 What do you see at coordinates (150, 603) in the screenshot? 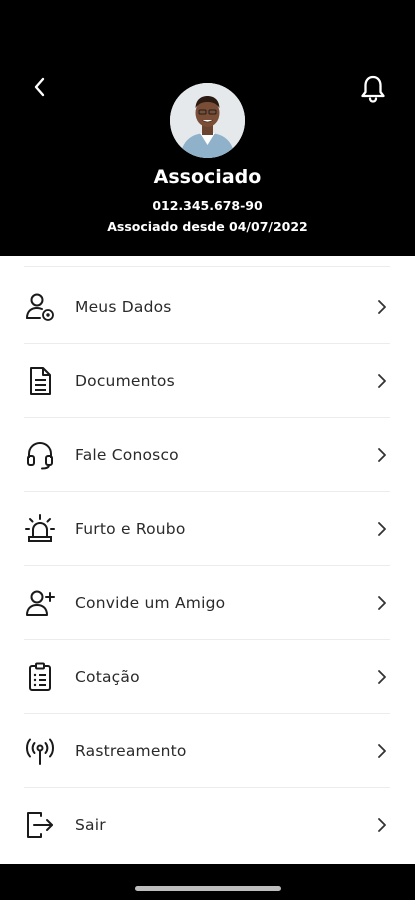
I see `menu-item-label: Convide um Amigo` at bounding box center [150, 603].